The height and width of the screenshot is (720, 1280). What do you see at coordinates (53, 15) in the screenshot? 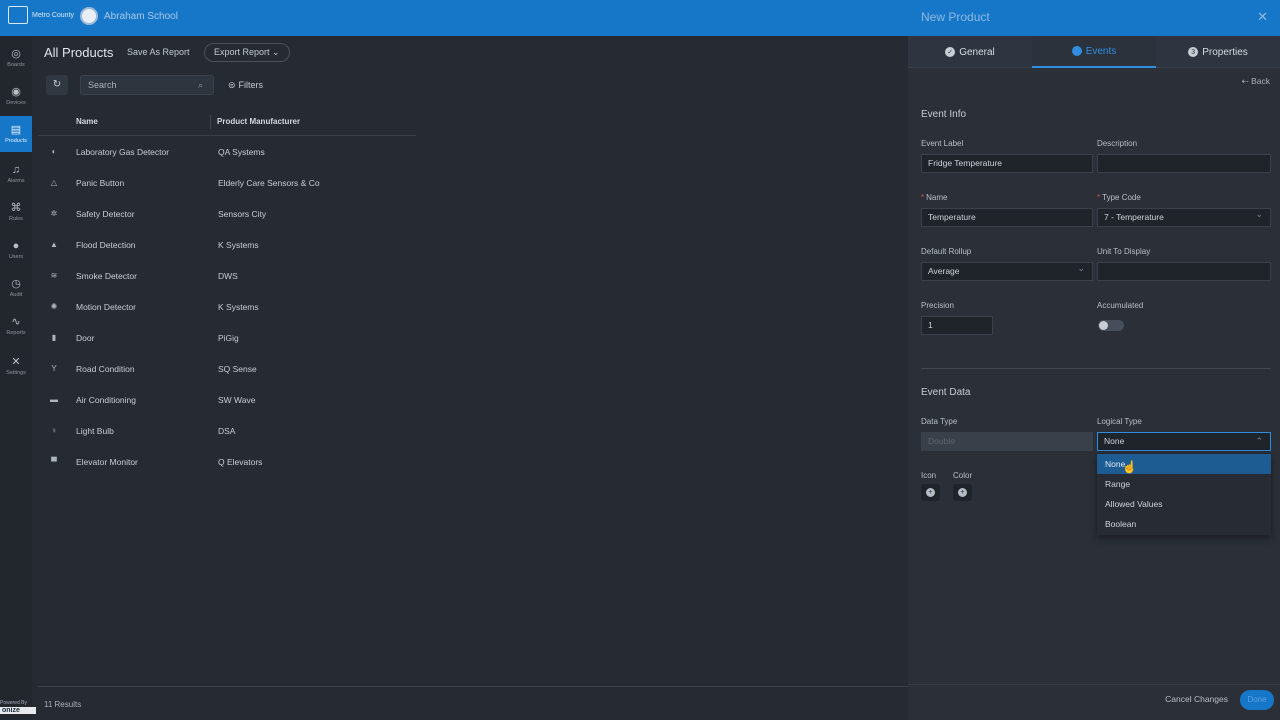
I see `brand-label: Metro County` at bounding box center [53, 15].